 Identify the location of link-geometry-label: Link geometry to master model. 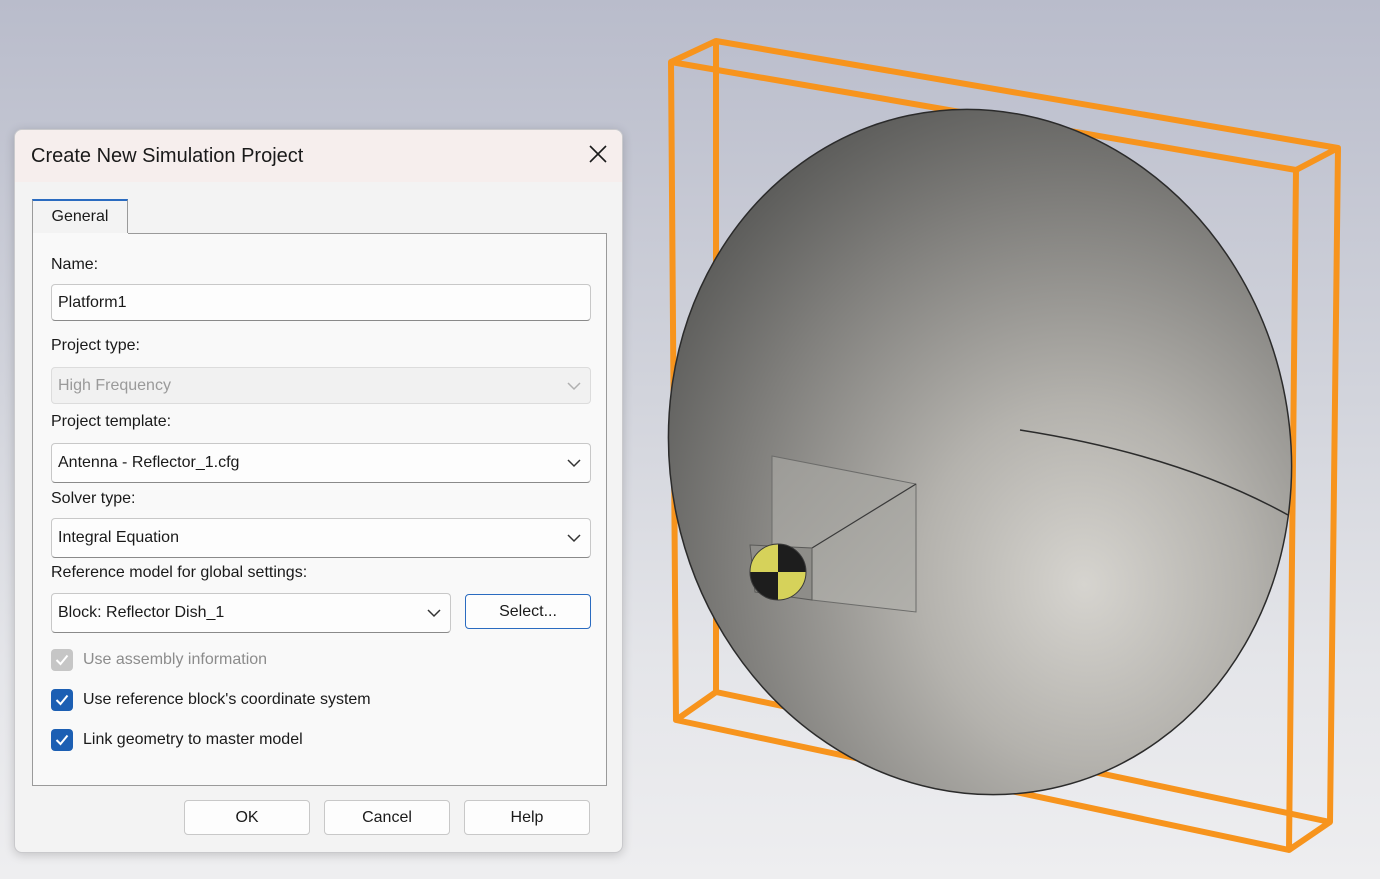
(193, 740).